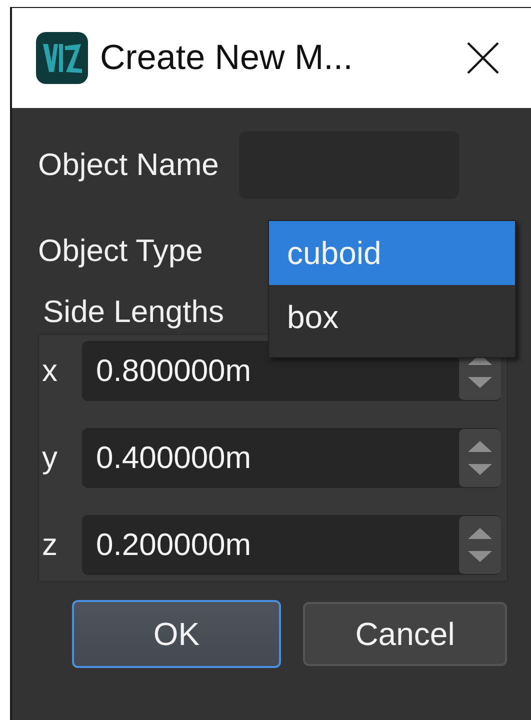  I want to click on app-logo-icon, so click(62, 58).